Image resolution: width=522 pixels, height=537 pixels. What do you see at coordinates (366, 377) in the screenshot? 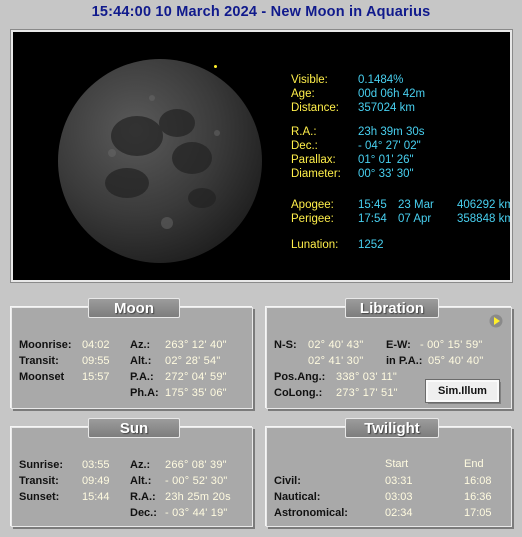
I see `libration-posang-value: 338° 03' 11"` at bounding box center [366, 377].